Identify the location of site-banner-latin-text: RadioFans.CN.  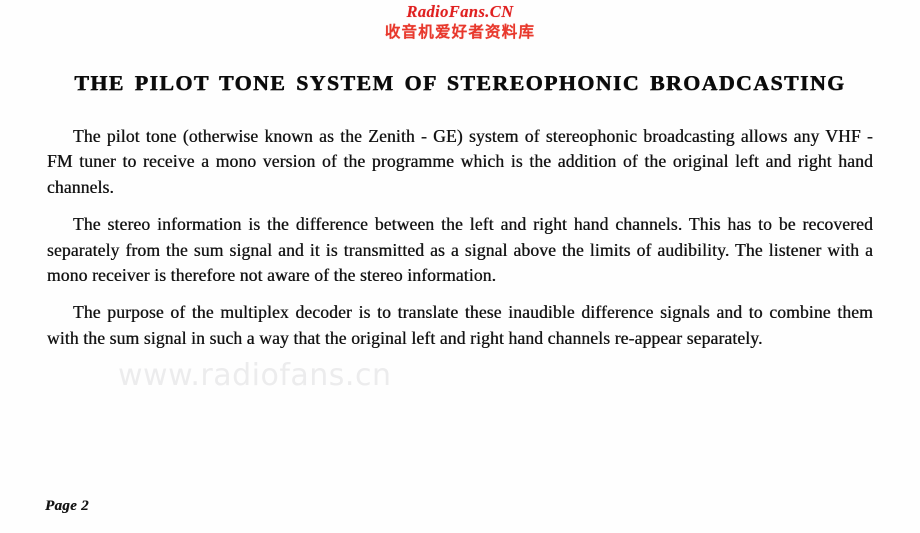
(460, 11).